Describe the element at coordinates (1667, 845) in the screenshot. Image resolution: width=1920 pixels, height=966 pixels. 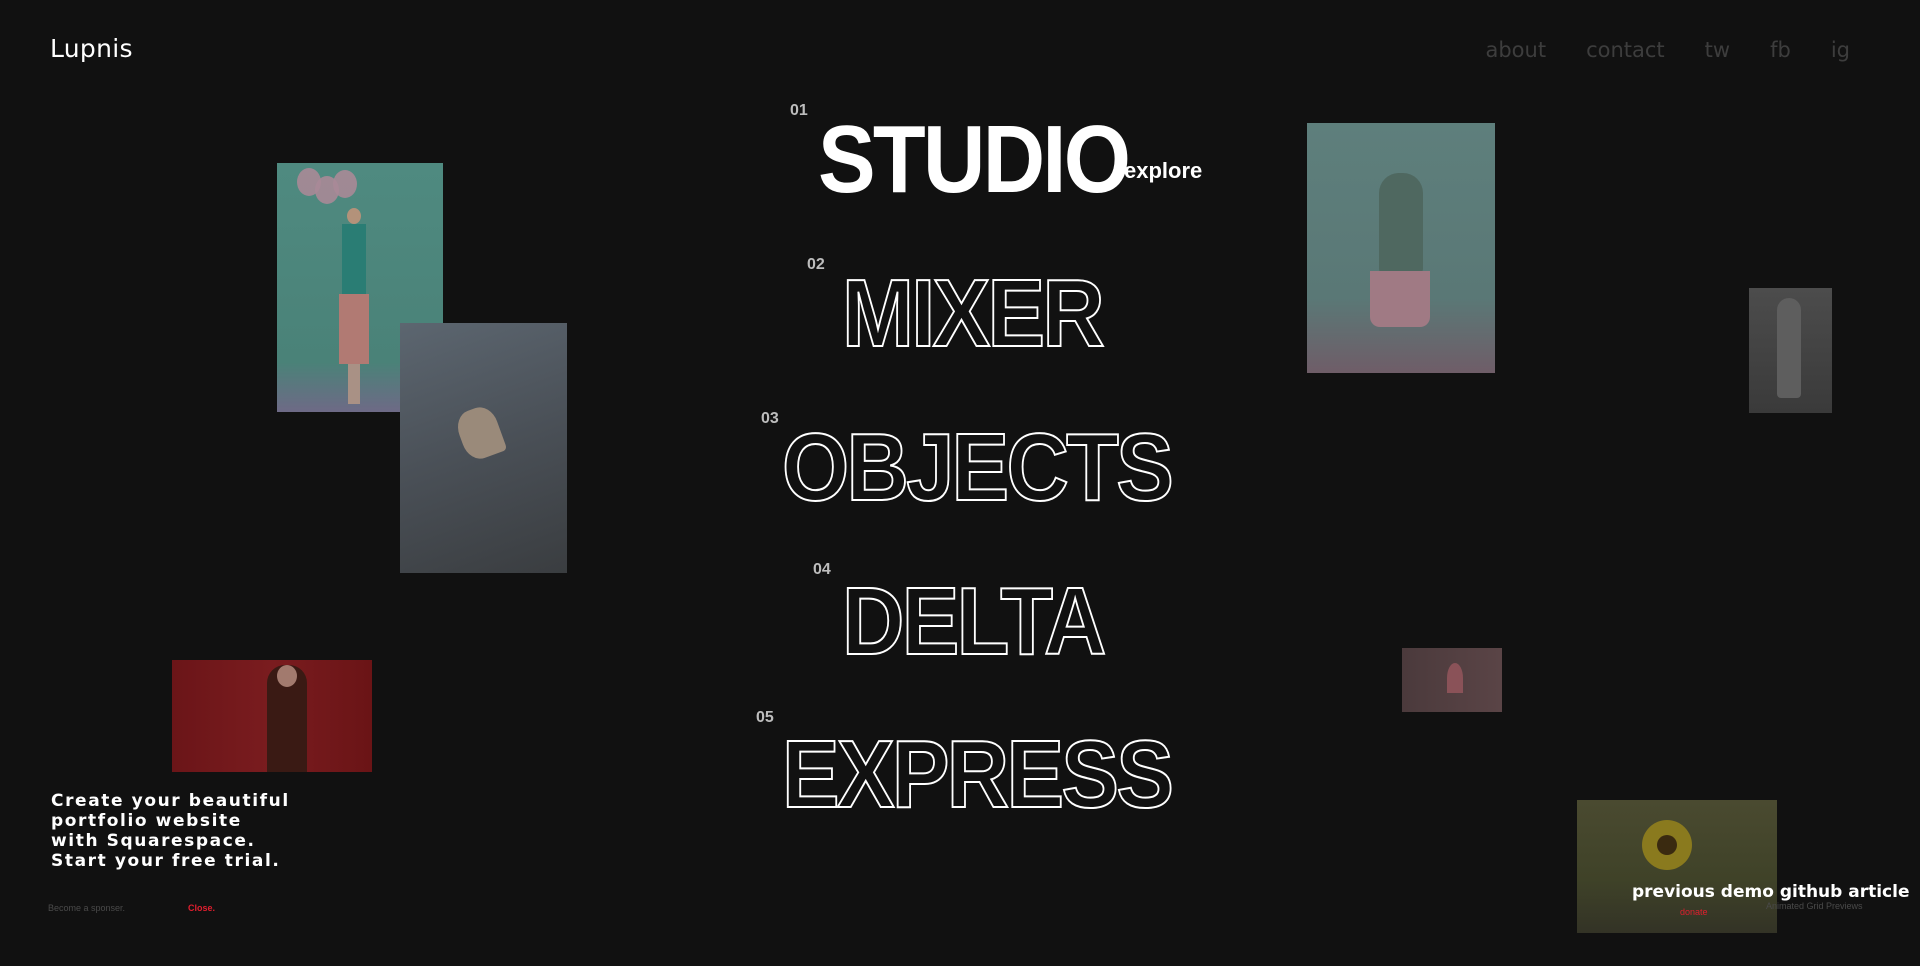
I see `sunflower-shape` at that location.